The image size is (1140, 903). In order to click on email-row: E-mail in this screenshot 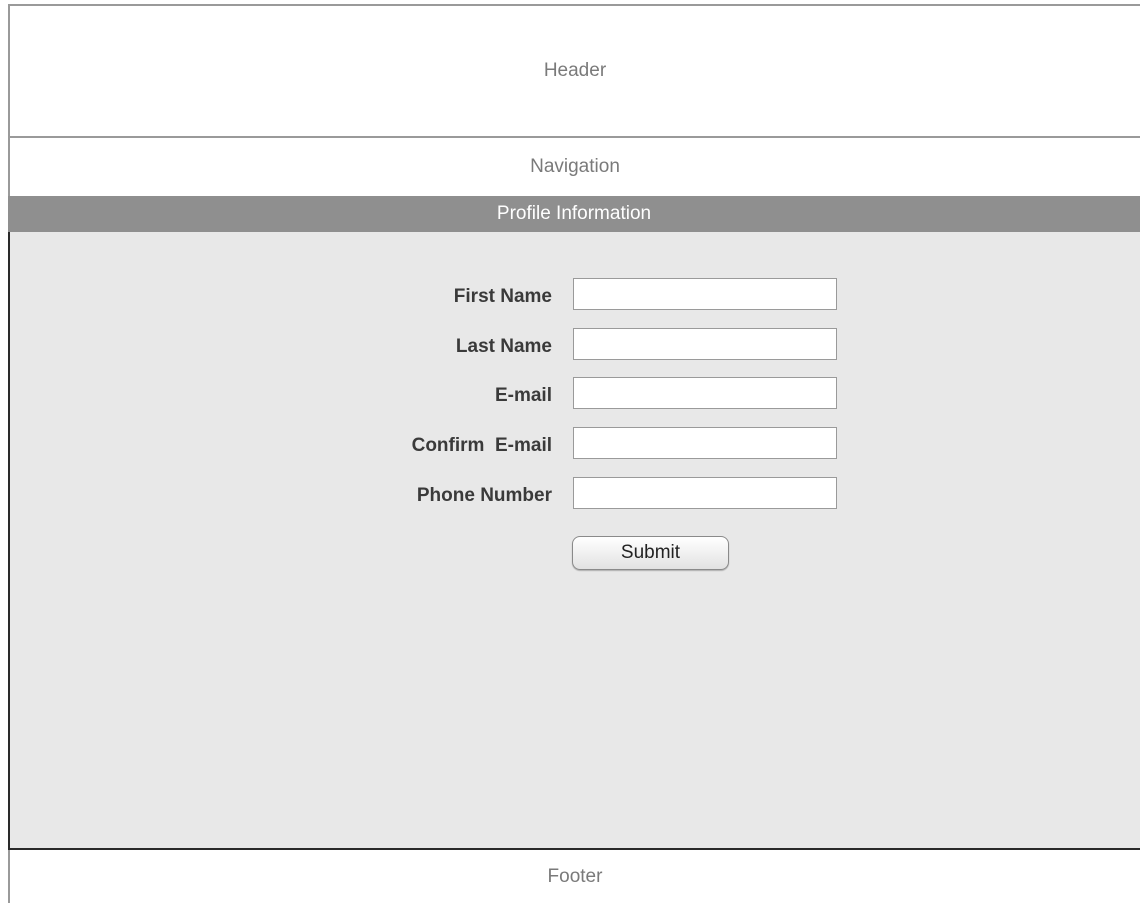, I will do `click(575, 395)`.